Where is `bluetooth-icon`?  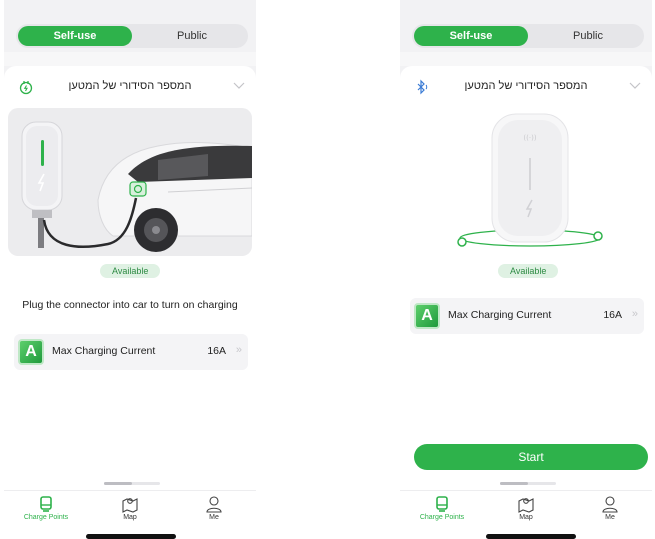 bluetooth-icon is located at coordinates (422, 87).